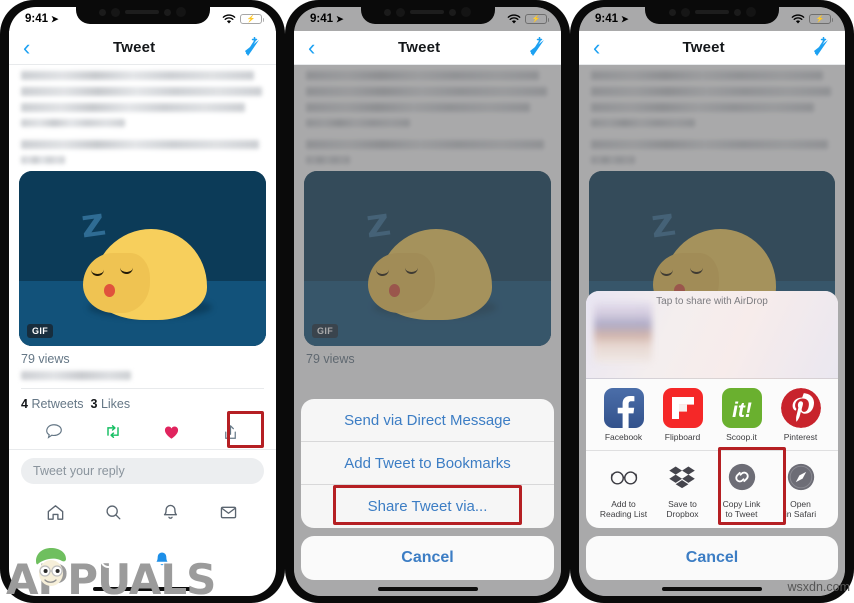 The image size is (854, 603). What do you see at coordinates (818, 587) in the screenshot?
I see `source-watermark: wsxdn.com` at bounding box center [818, 587].